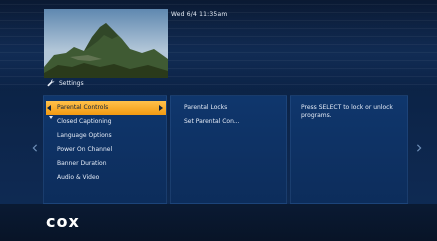 The height and width of the screenshot is (241, 437). I want to click on menu-item-label: Banner Duration, so click(82, 163).